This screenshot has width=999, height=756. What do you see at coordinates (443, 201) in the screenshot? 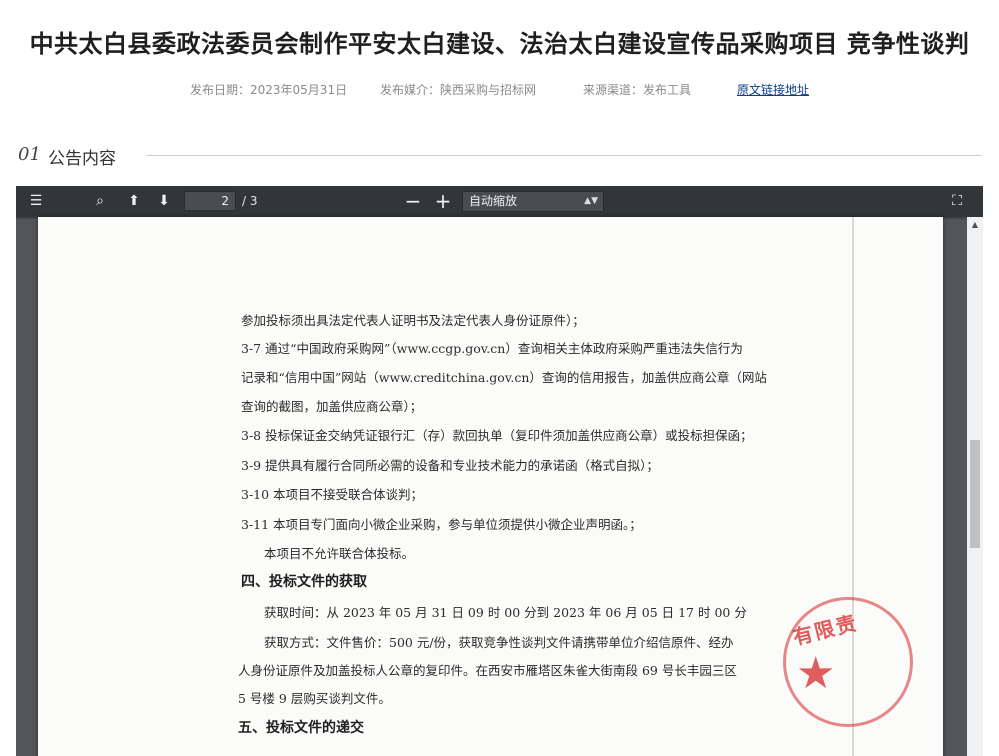
I see `zoom-in-icon: +` at bounding box center [443, 201].